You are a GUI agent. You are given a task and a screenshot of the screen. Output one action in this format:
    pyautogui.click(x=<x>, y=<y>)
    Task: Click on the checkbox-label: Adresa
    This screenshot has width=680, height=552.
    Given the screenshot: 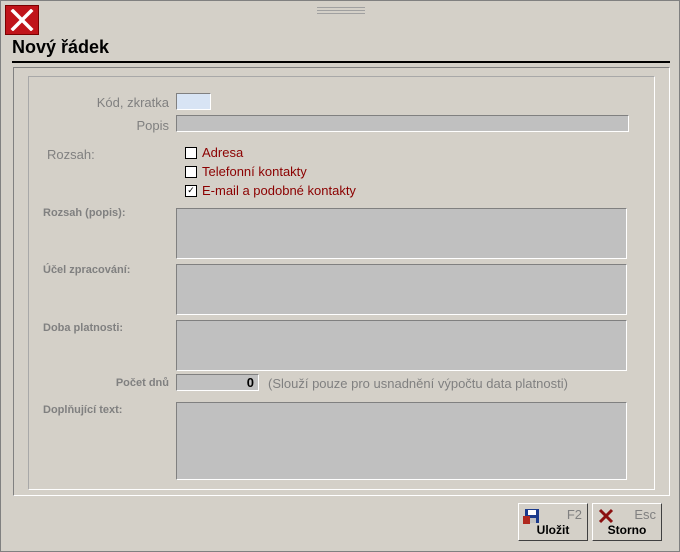 What is the action you would take?
    pyautogui.click(x=223, y=152)
    